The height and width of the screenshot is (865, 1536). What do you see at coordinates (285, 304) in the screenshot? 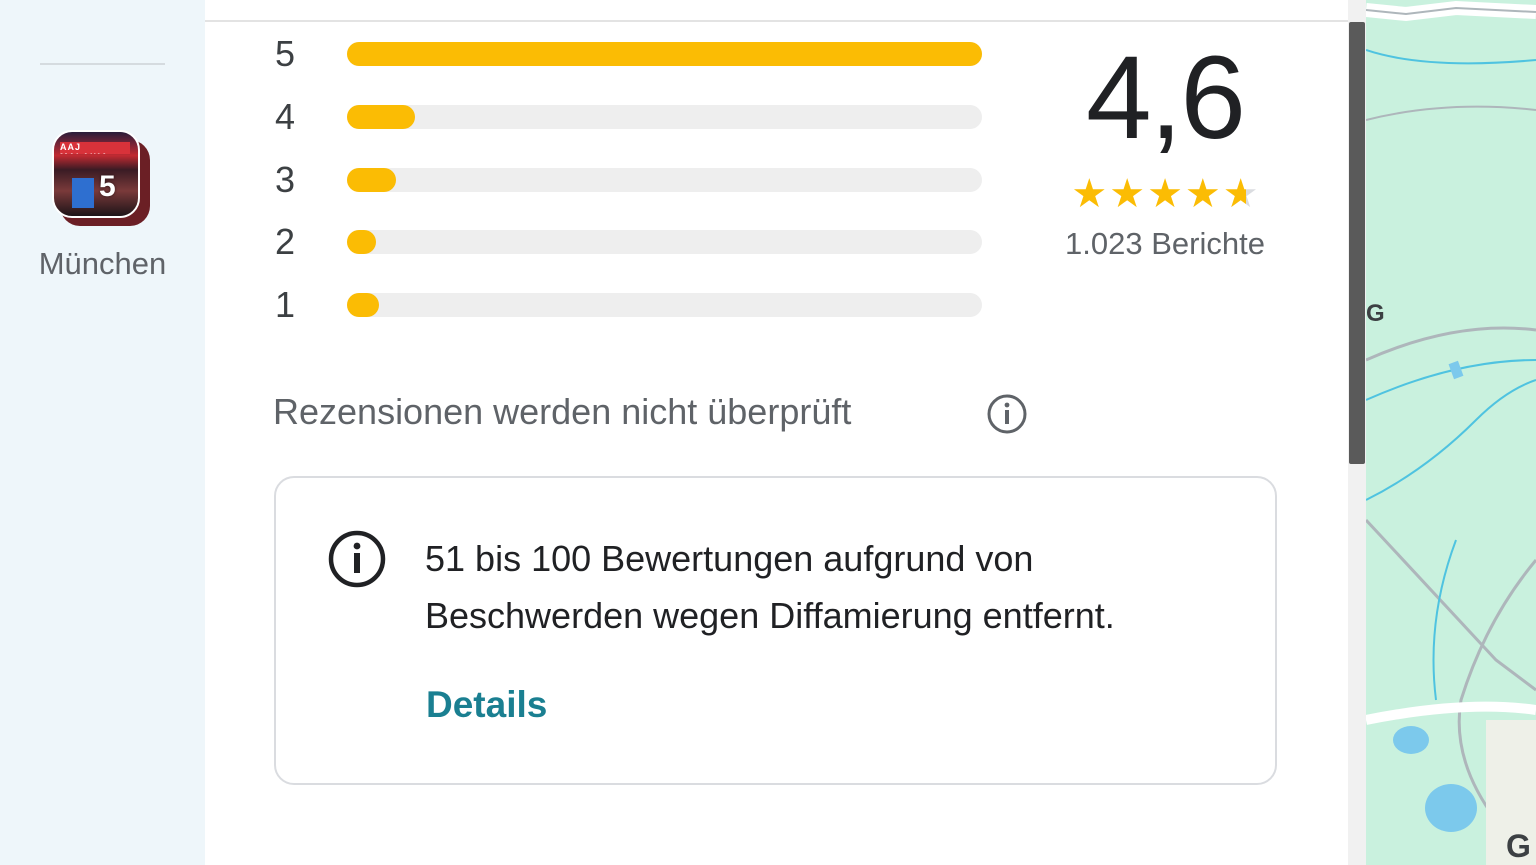
I see `histogram-label: 1` at bounding box center [285, 304].